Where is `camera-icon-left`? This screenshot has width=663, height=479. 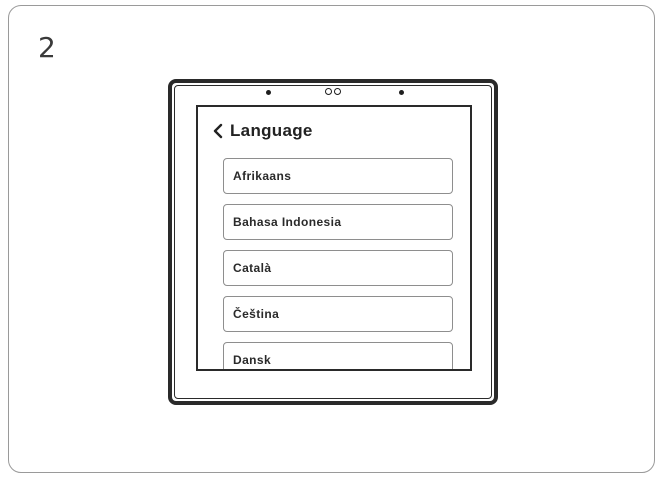 camera-icon-left is located at coordinates (328, 91).